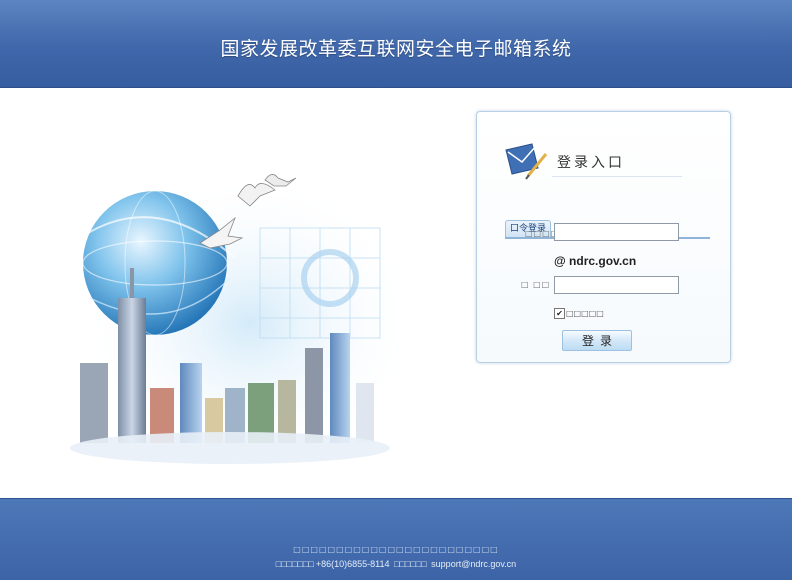  Describe the element at coordinates (616, 232) in the screenshot. I see `username-input` at that location.